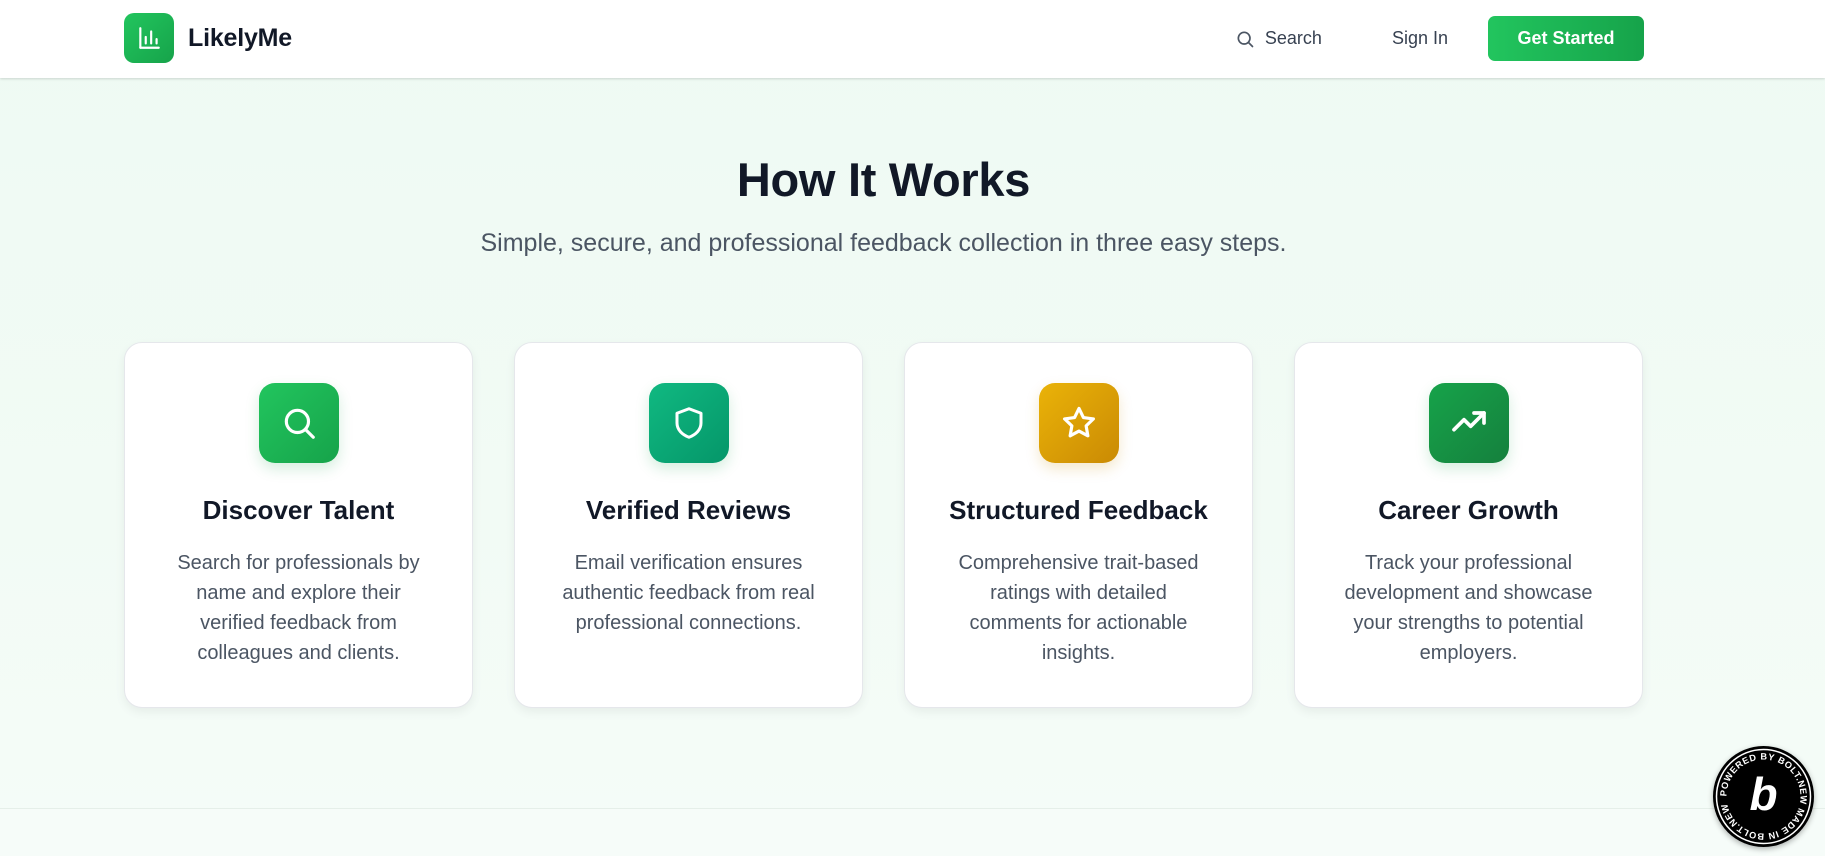 This screenshot has width=1825, height=856. I want to click on section-title: How It Works, so click(883, 179).